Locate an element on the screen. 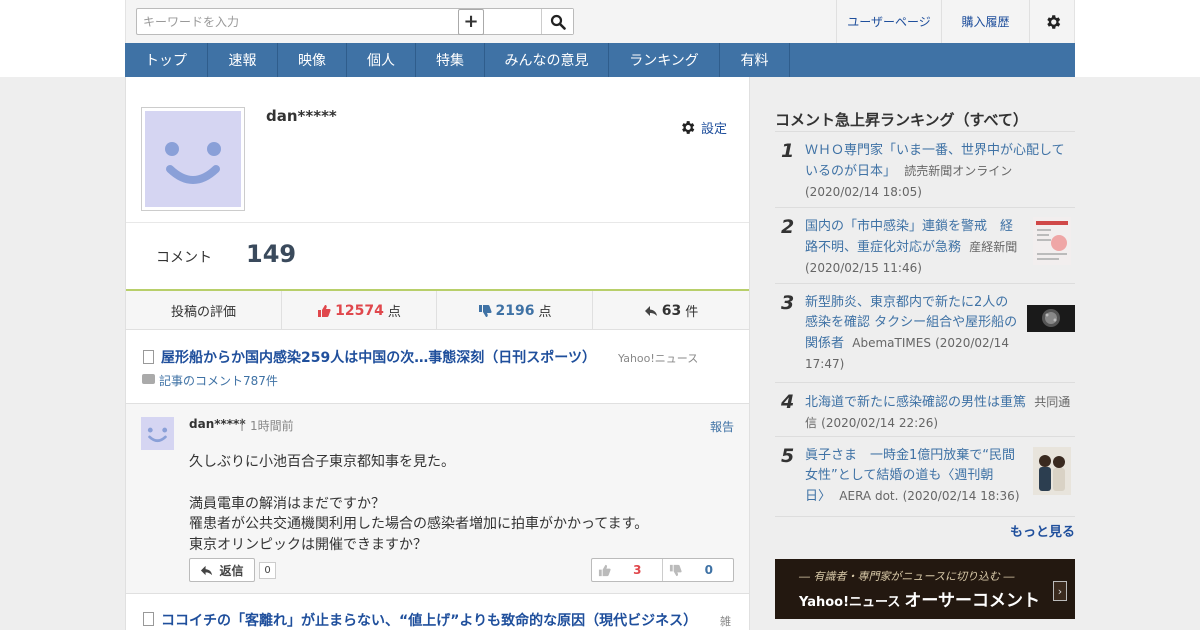 The width and height of the screenshot is (1200, 630). article-title-link: 屋形船からか国内感染259人は中国の次…事態深刻（日刊スポーツ） is located at coordinates (378, 357).